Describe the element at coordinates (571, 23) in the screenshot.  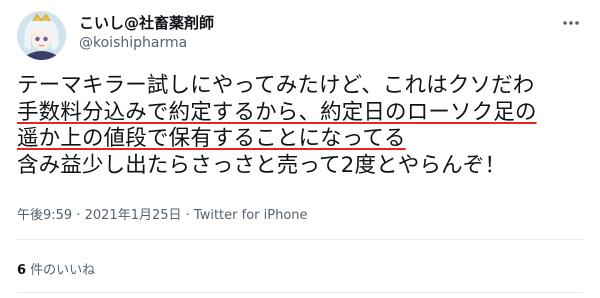
I see `more-options-icon` at that location.